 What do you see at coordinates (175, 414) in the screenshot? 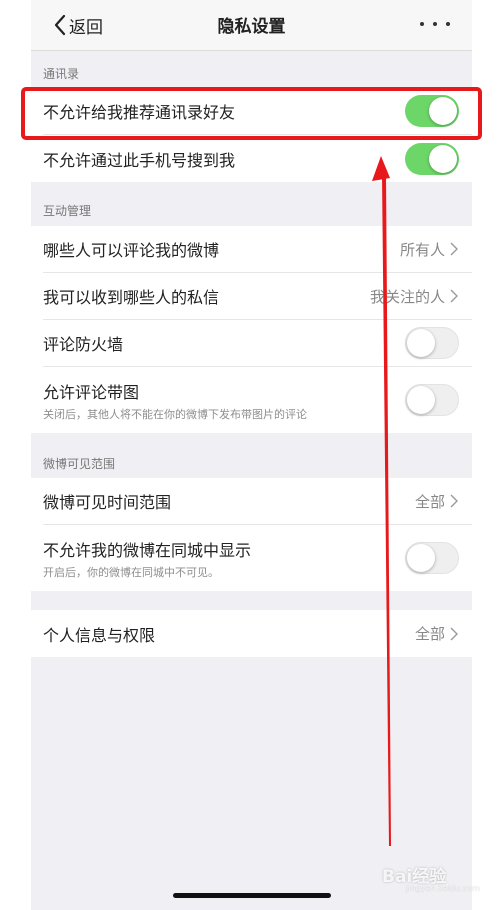
I see `row-description: 关闭后，其他人将不能在你的微博下发布带图片的评论` at bounding box center [175, 414].